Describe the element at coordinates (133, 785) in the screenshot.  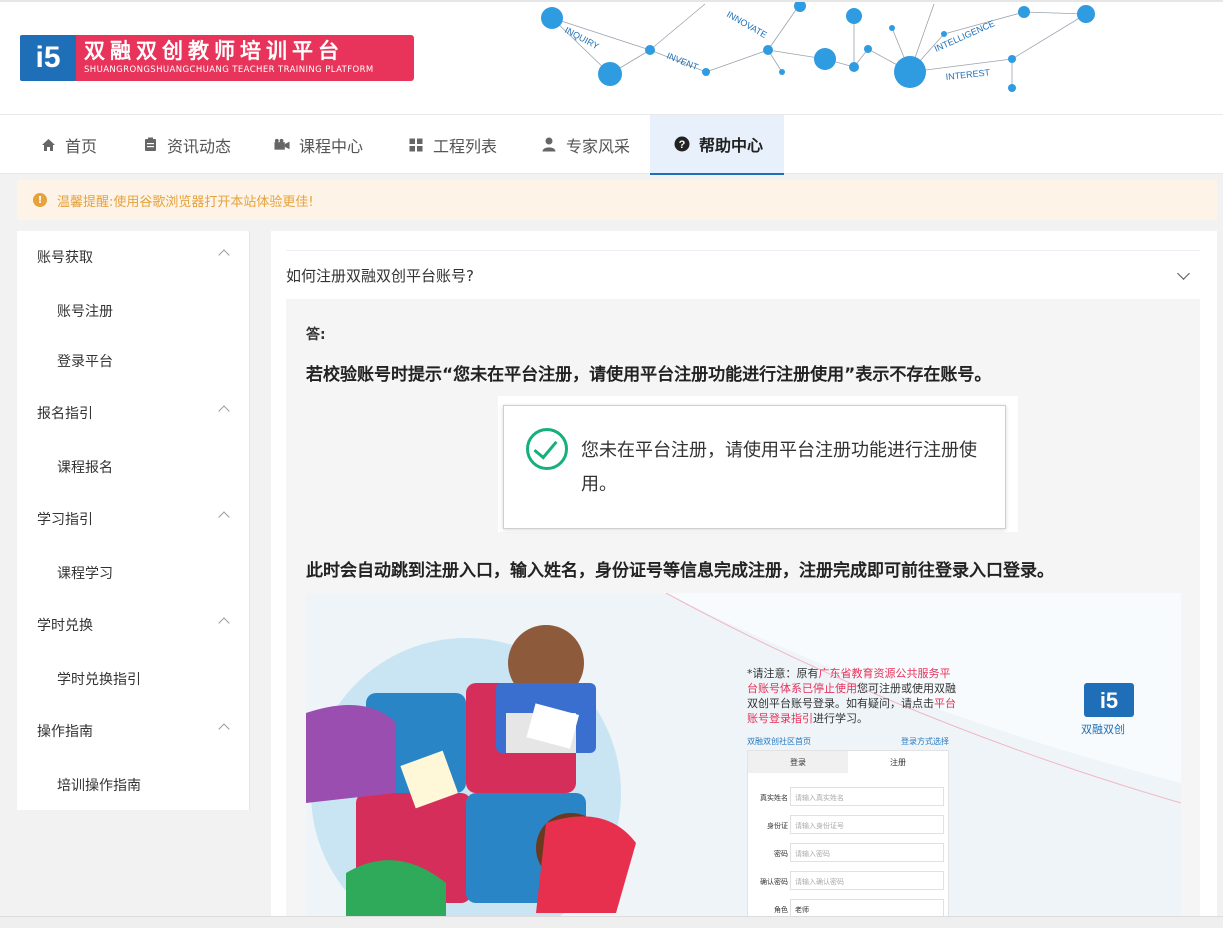
I see `sidebar-item-operation-guide: 培训操作指南` at that location.